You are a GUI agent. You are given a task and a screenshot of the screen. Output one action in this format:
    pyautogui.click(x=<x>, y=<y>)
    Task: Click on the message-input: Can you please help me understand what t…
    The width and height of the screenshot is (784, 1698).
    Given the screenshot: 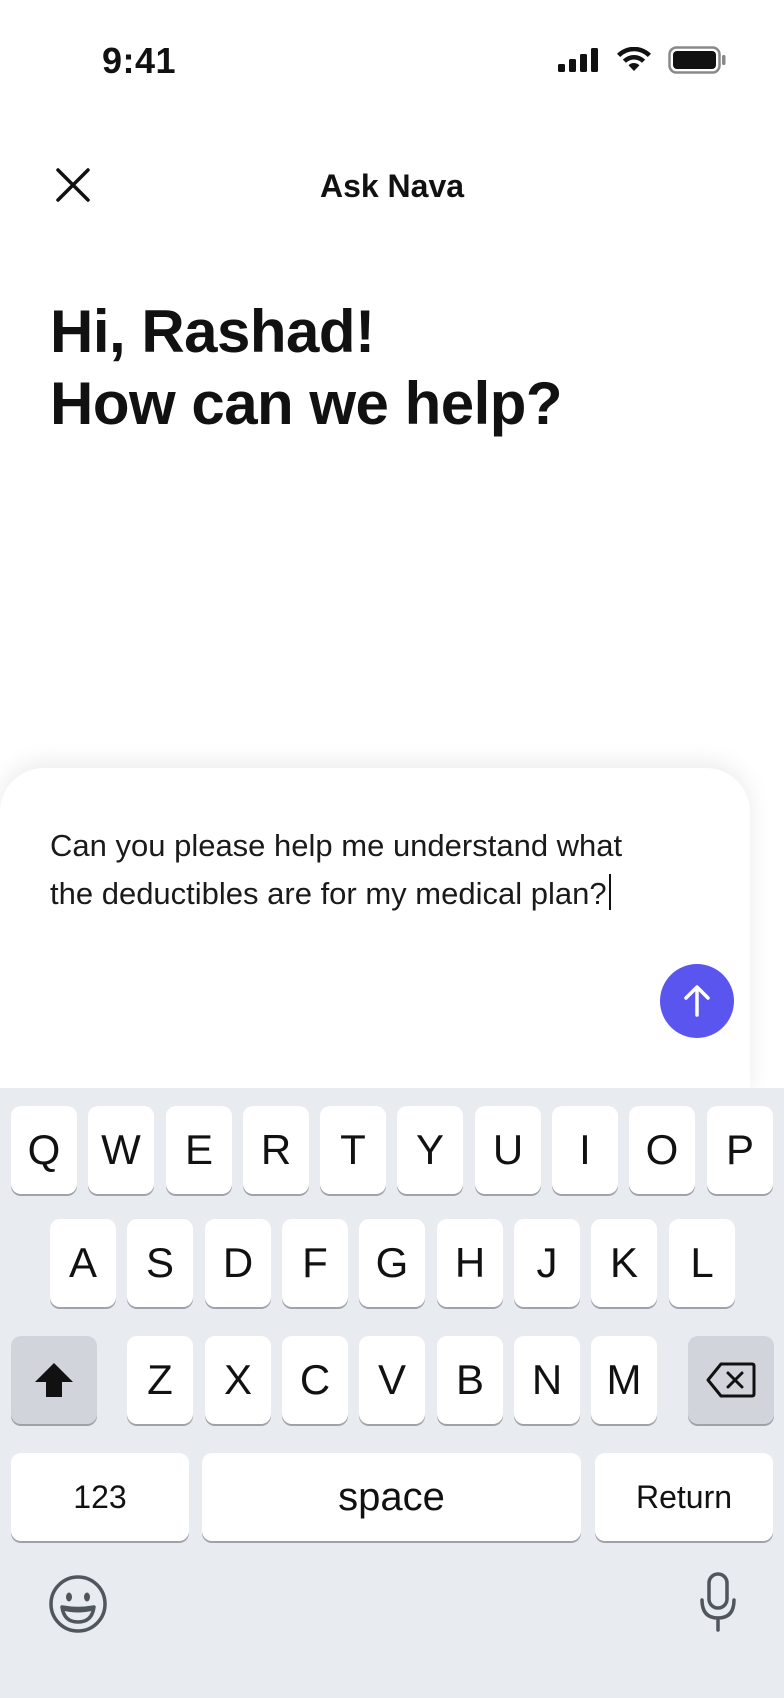 What is the action you would take?
    pyautogui.click(x=370, y=870)
    